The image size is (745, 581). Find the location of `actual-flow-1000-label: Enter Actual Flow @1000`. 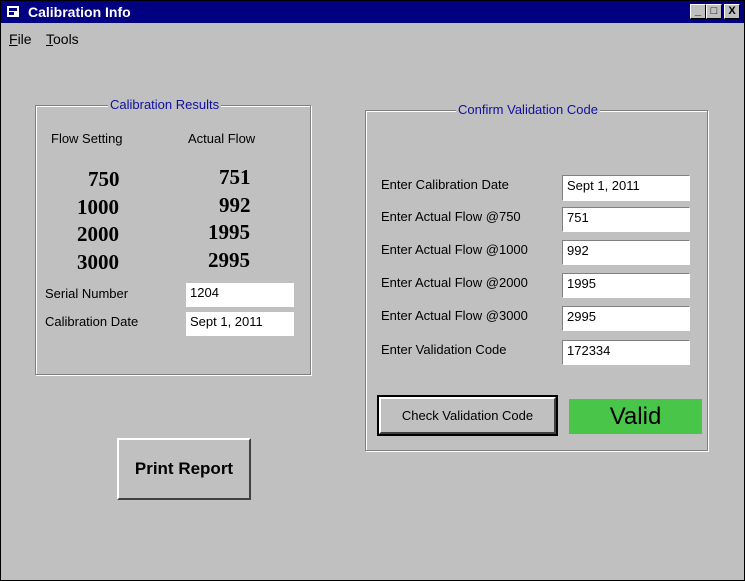

actual-flow-1000-label: Enter Actual Flow @1000 is located at coordinates (454, 249).